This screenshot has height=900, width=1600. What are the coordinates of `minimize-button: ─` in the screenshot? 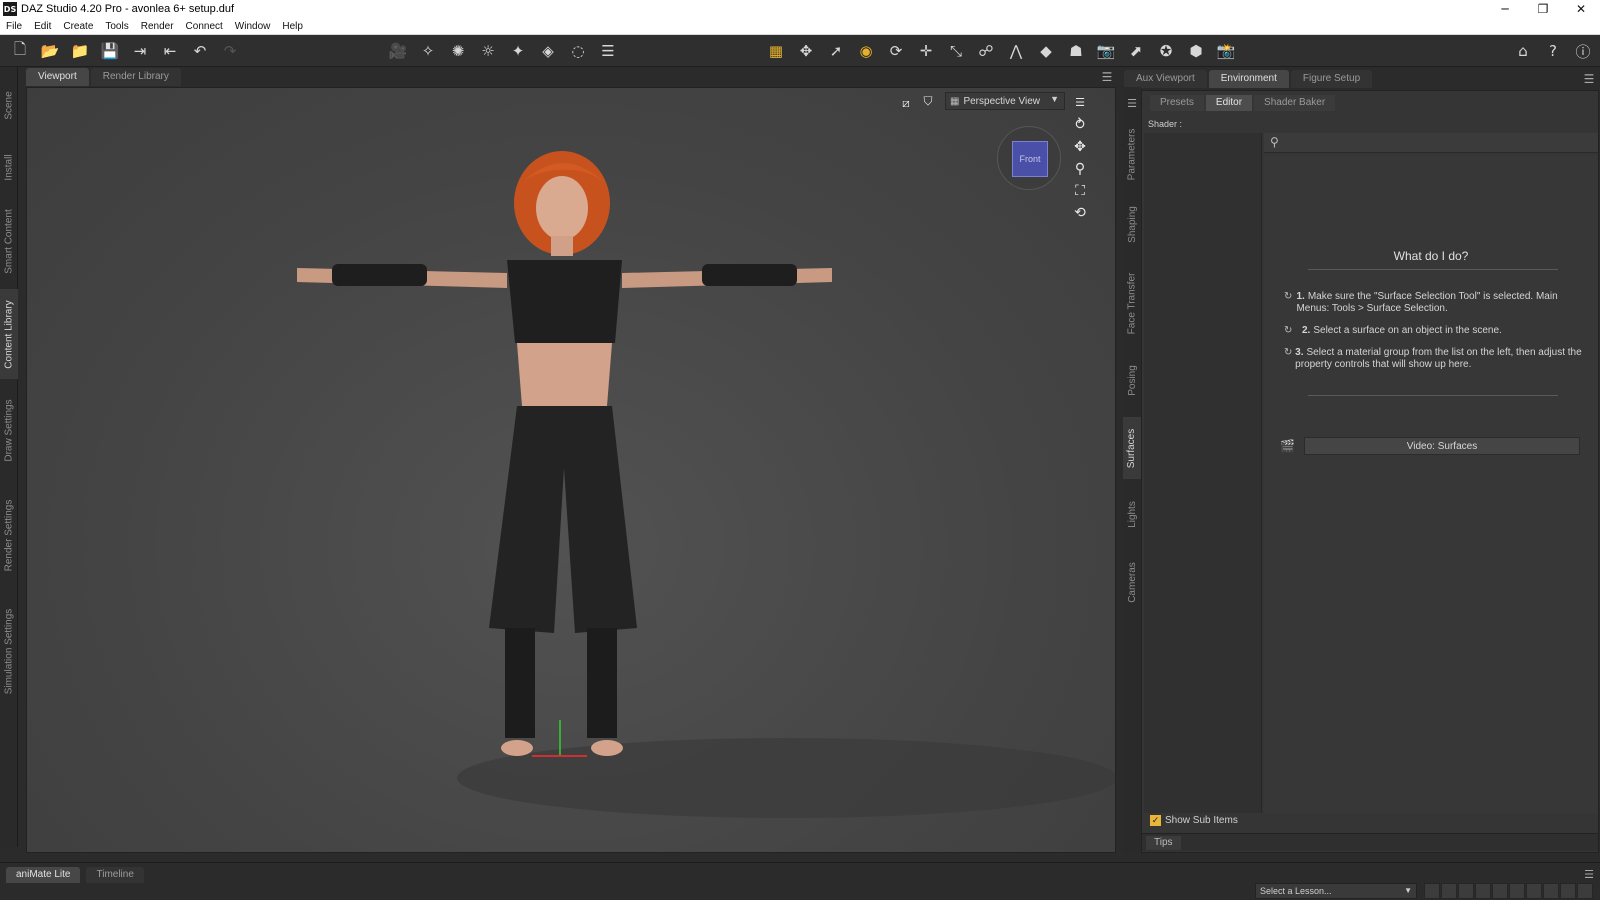 It's located at (1505, 9).